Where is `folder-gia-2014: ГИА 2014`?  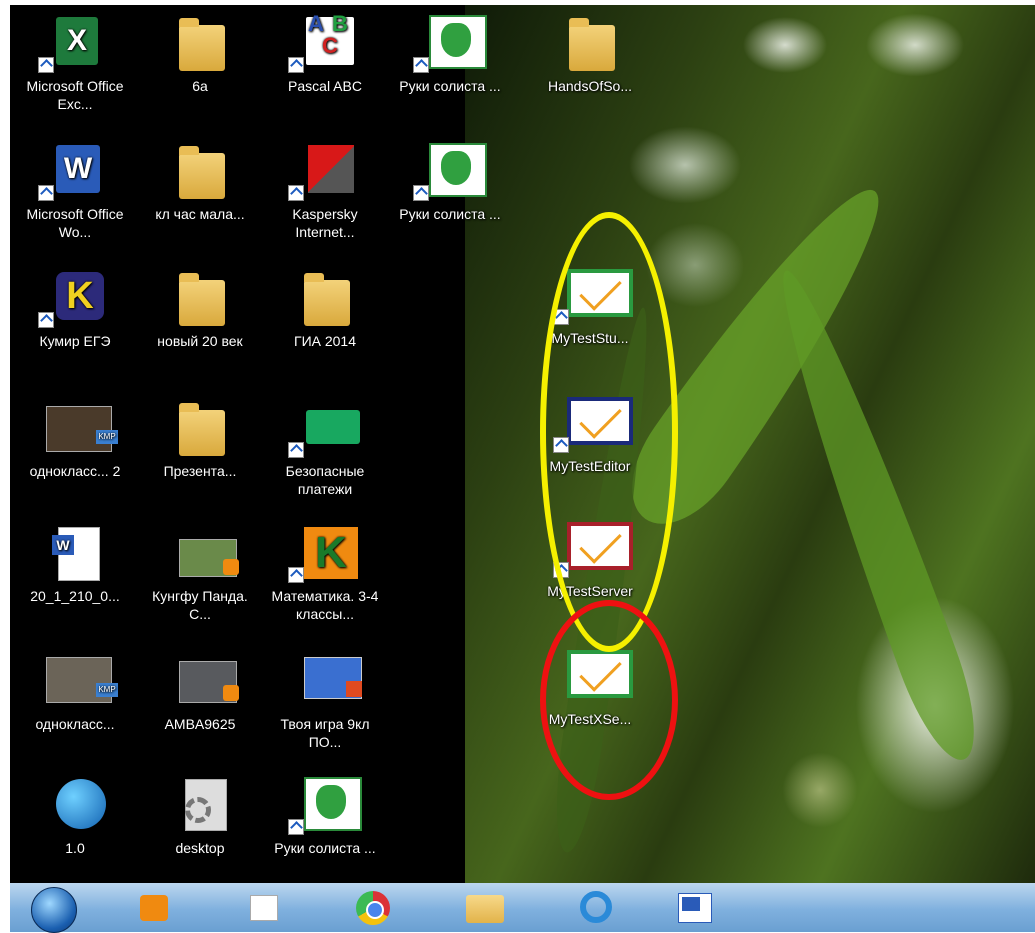
folder-gia-2014: ГИА 2014 is located at coordinates (325, 326).